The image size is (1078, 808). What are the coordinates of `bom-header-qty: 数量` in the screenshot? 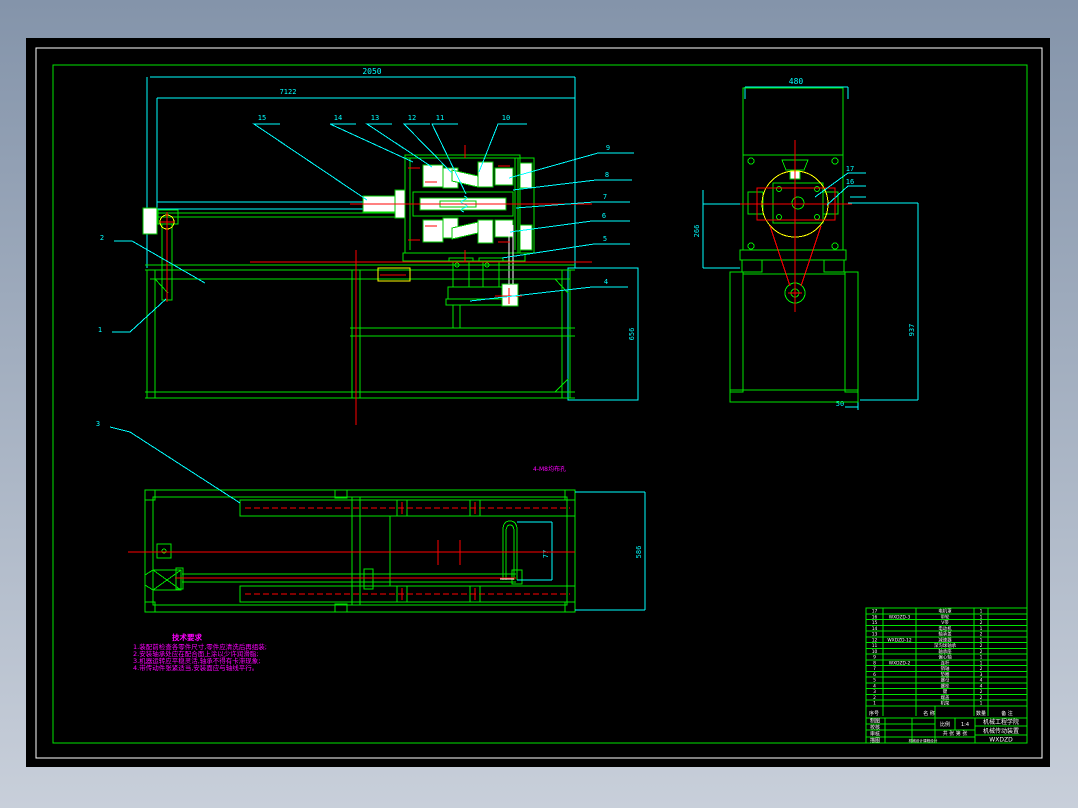 It's located at (981, 713).